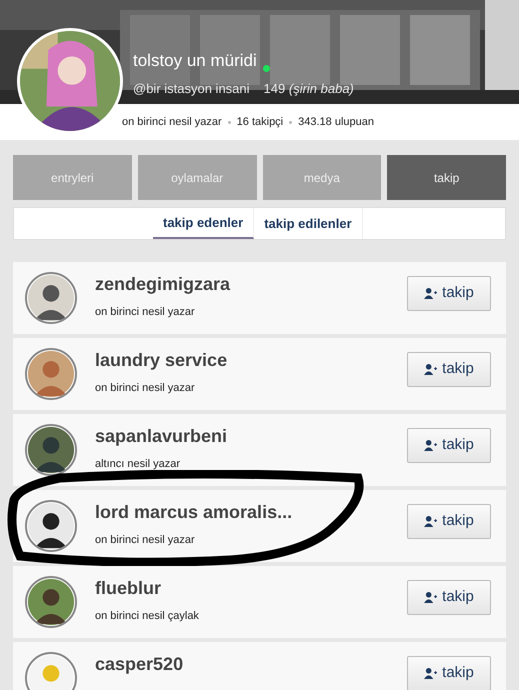 Image resolution: width=519 pixels, height=690 pixels. What do you see at coordinates (259, 298) in the screenshot?
I see `user-row: zendegimigzara on birinci nesil yazar takip` at bounding box center [259, 298].